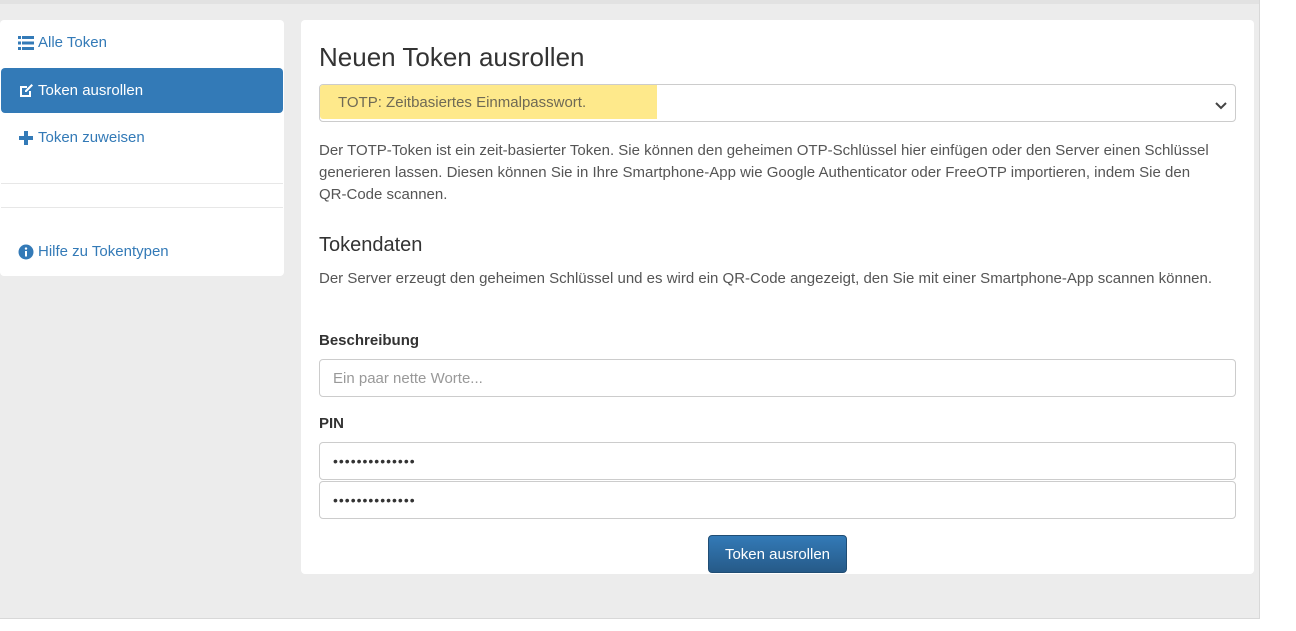  What do you see at coordinates (629, 2) in the screenshot?
I see `top-strip` at bounding box center [629, 2].